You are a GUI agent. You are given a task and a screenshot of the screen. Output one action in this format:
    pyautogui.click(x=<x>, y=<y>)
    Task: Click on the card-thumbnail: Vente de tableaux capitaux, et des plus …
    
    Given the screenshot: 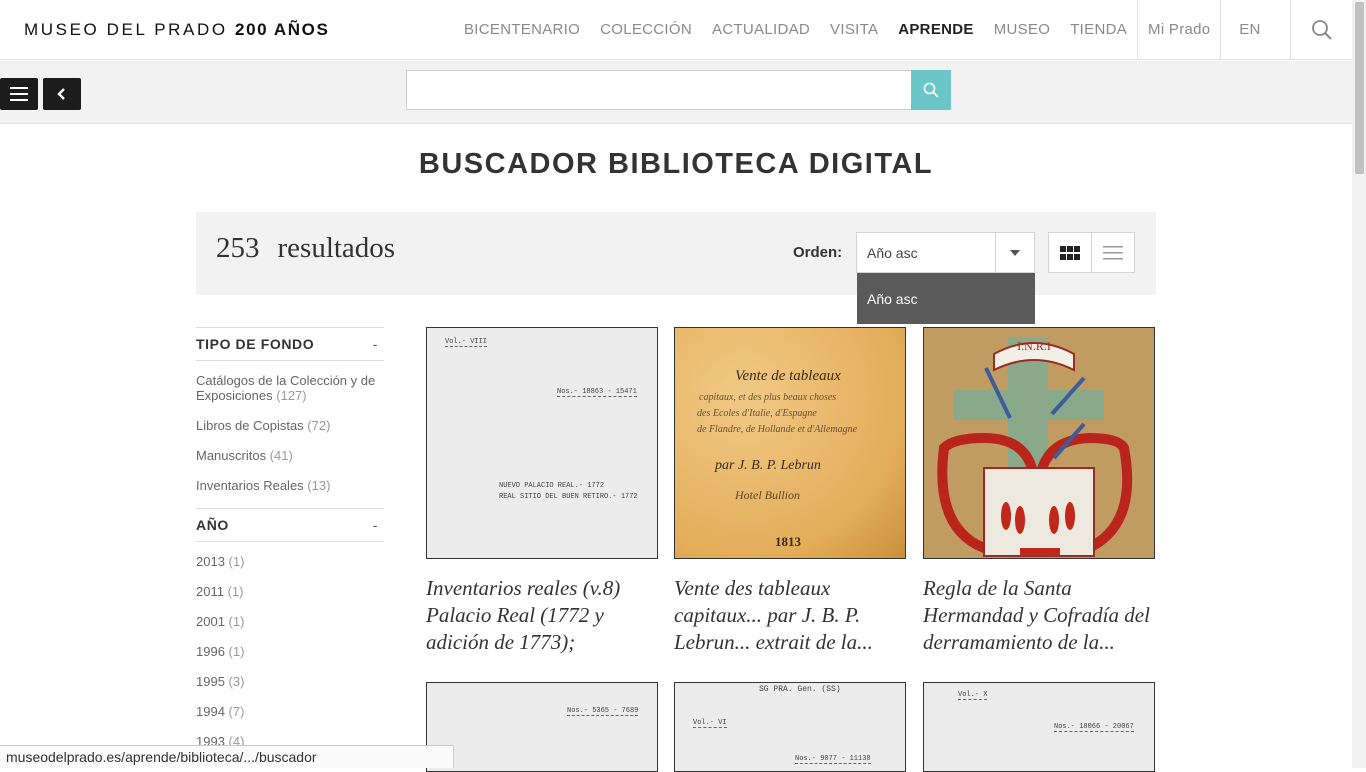 What is the action you would take?
    pyautogui.click(x=790, y=443)
    